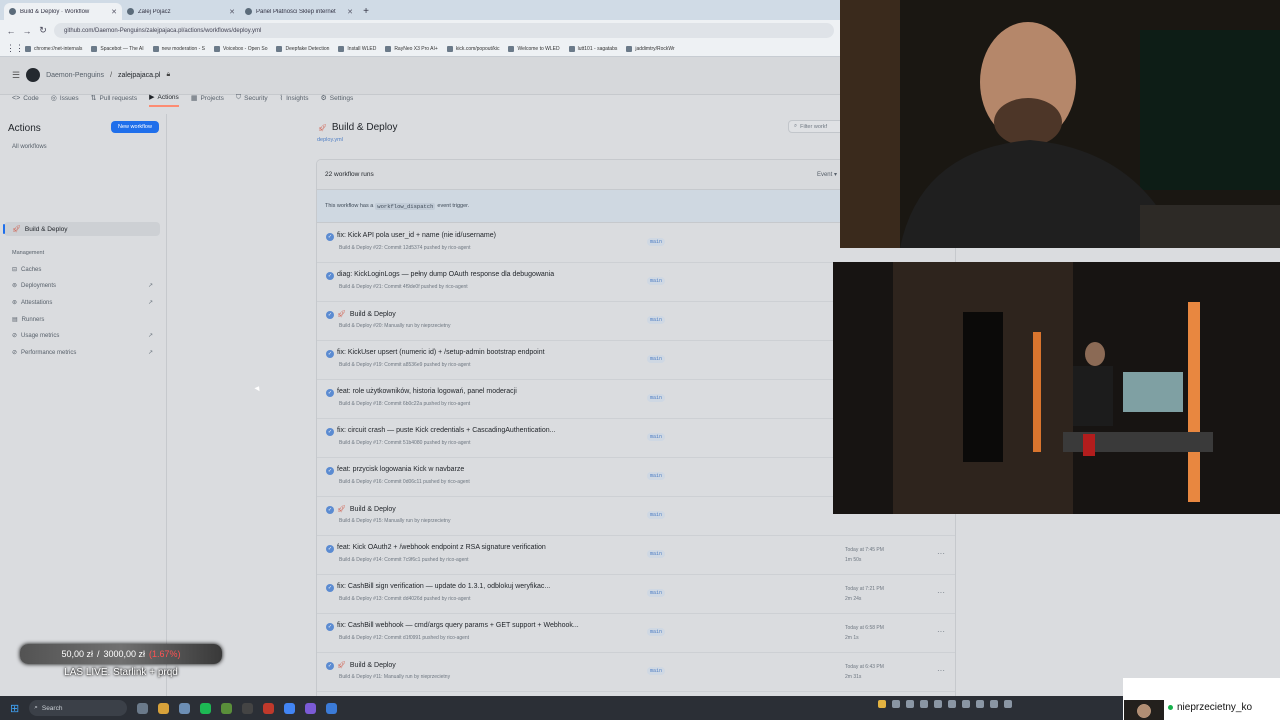  What do you see at coordinates (32, 303) in the screenshot?
I see `sidebar-item-attestations: ⊛ Attestations` at bounding box center [32, 303].